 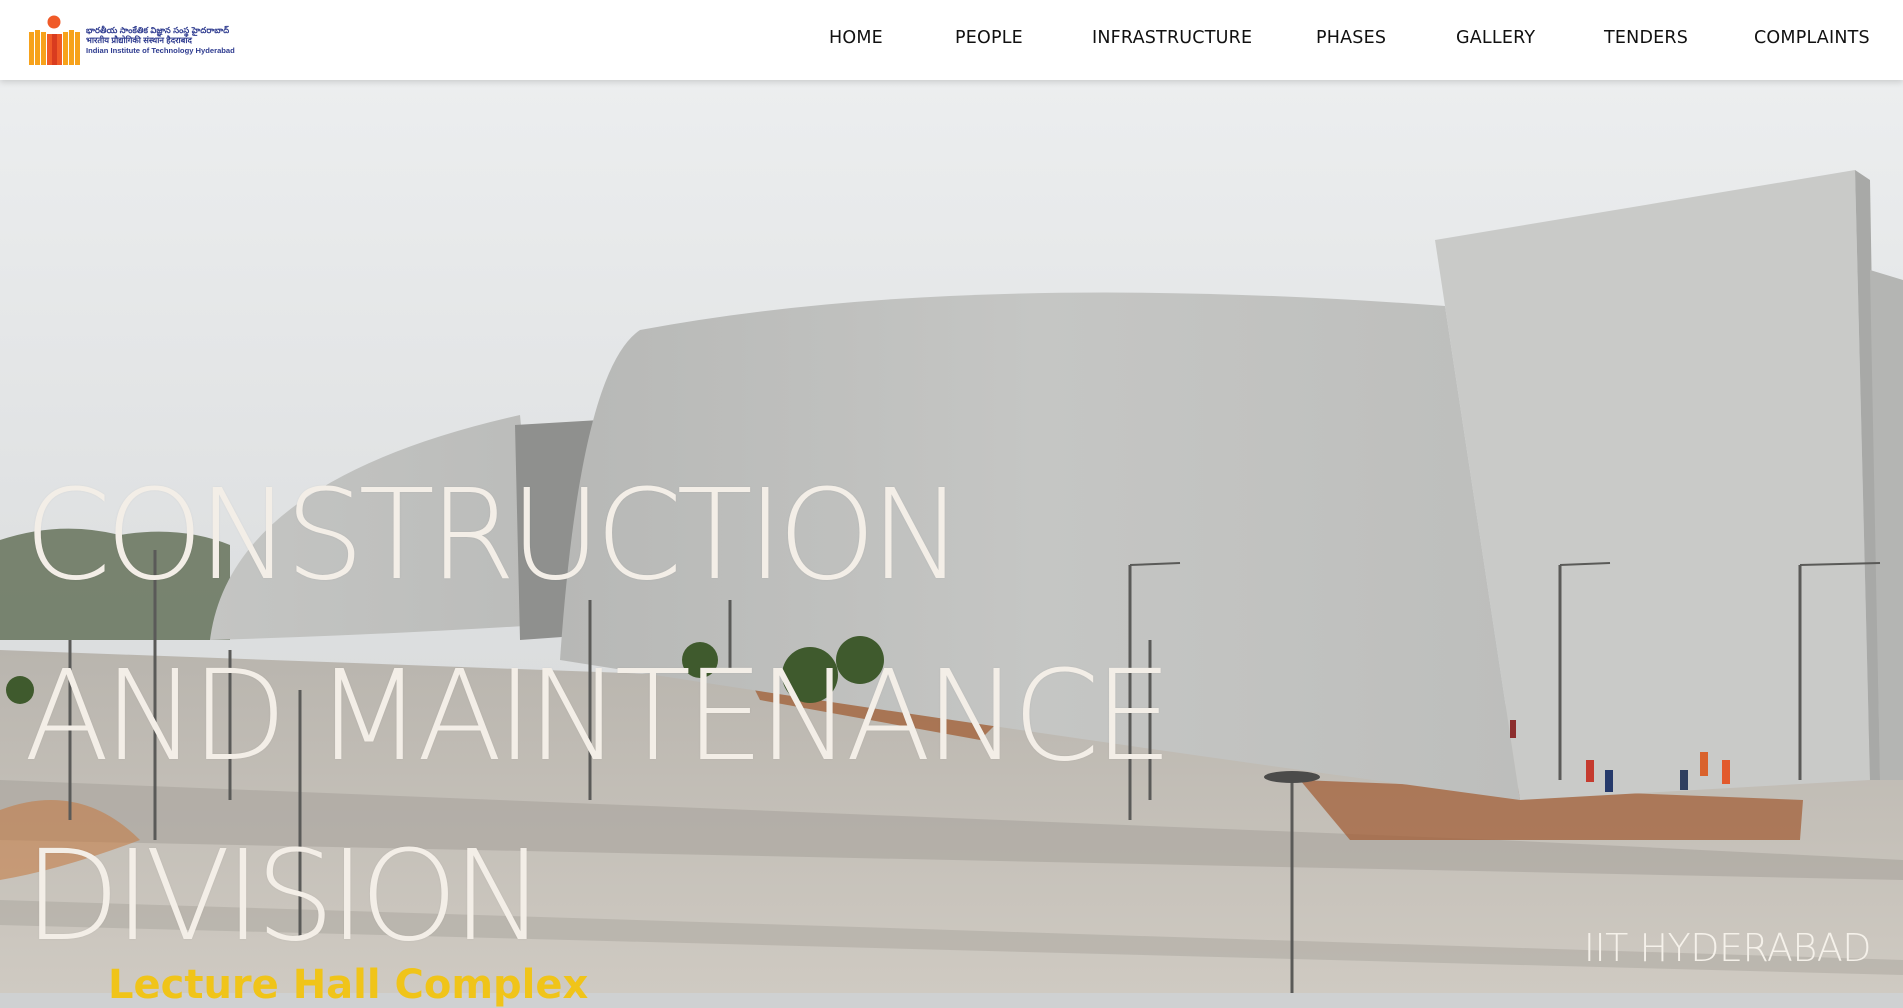 I want to click on nav-infrastructure: INFRASTRUCTURE, so click(x=1172, y=38).